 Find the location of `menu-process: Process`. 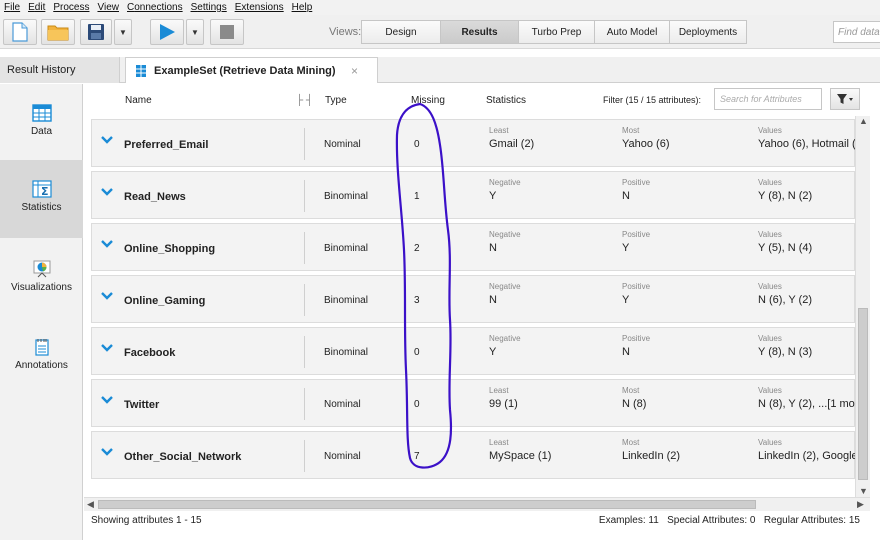

menu-process: Process is located at coordinates (71, 7).